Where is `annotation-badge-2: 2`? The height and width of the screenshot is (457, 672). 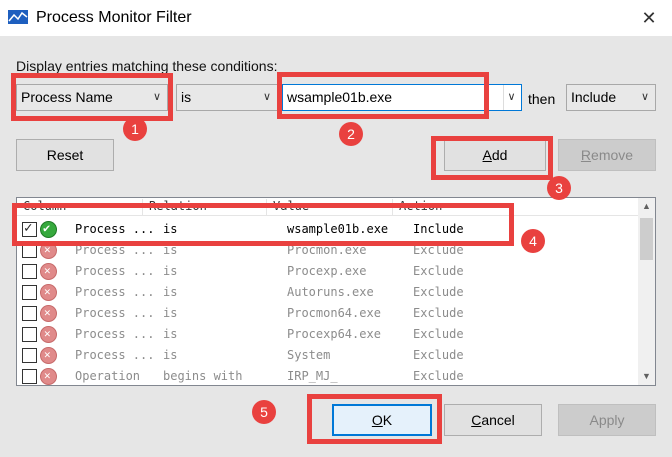
annotation-badge-2: 2 is located at coordinates (351, 134).